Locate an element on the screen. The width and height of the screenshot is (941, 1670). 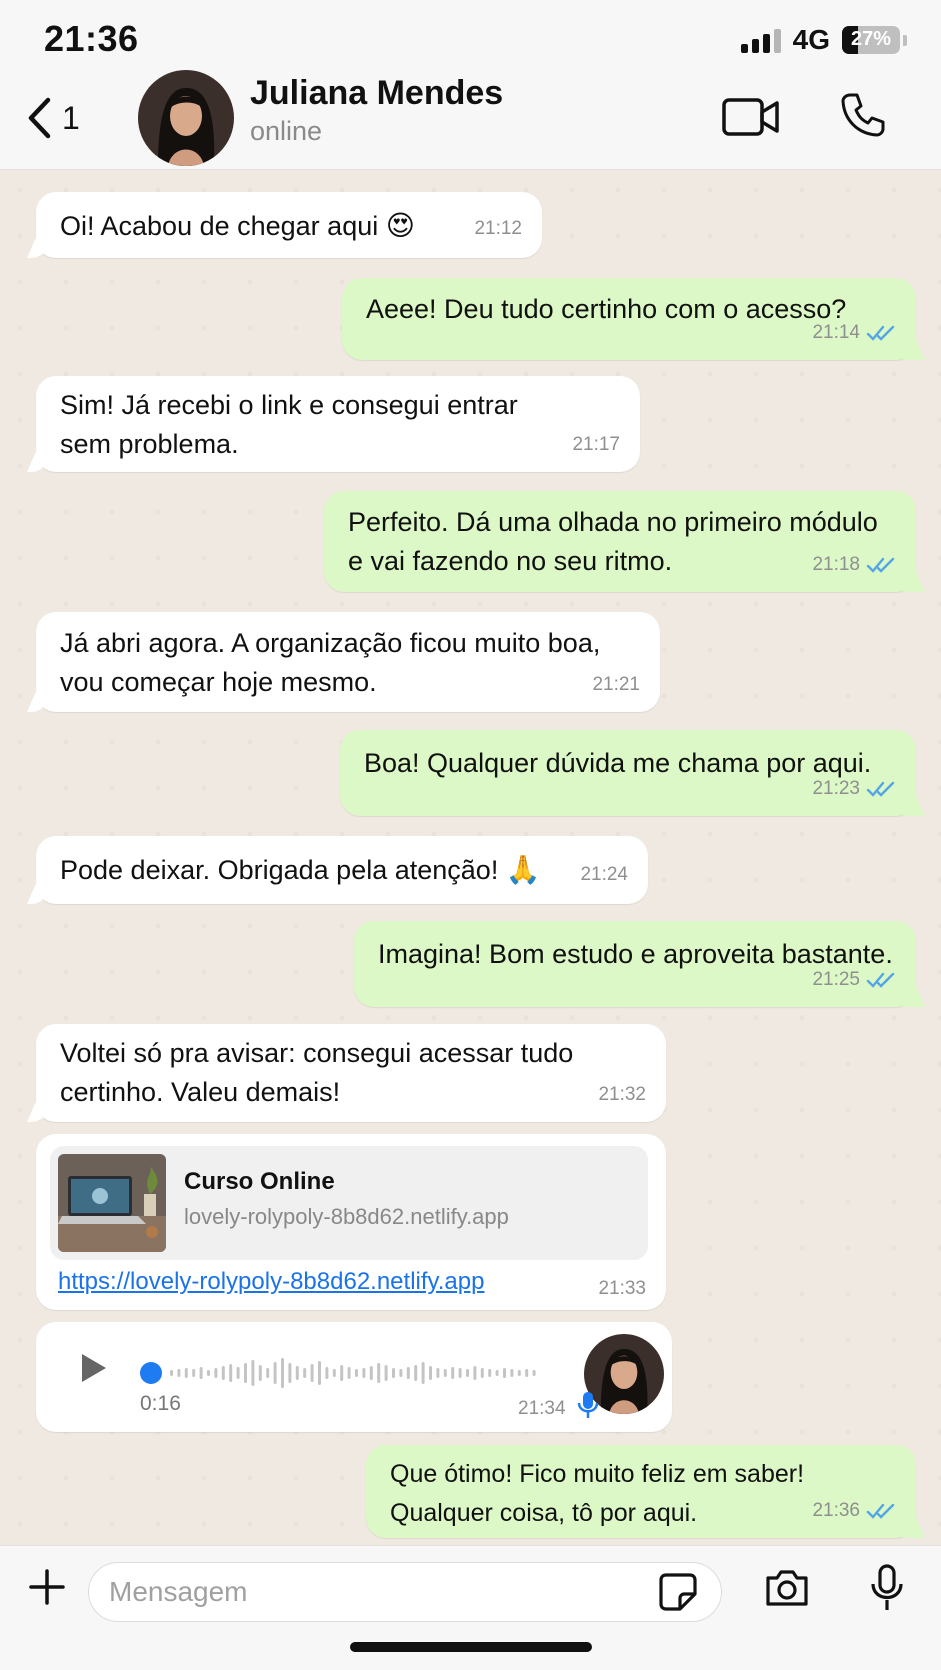
message-text: Aeee! Deu tudo certinho com o acesso? is located at coordinates (606, 309).